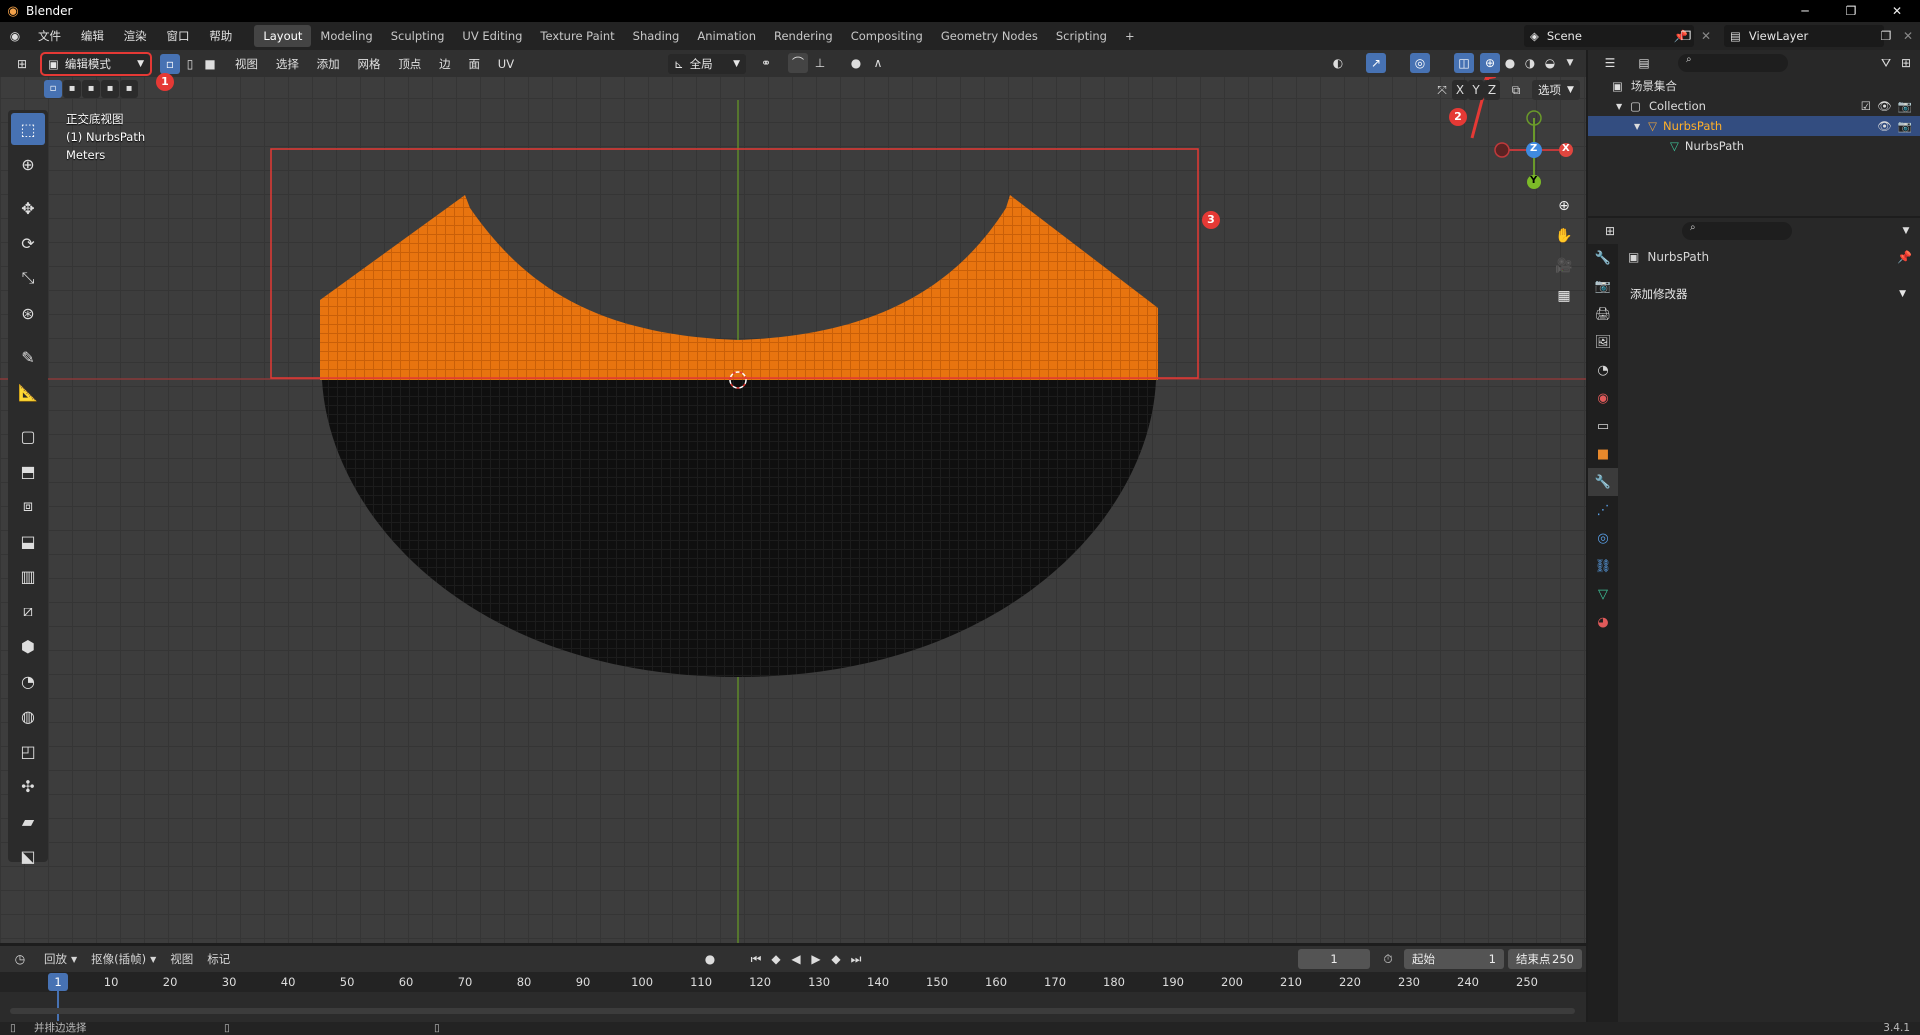 This screenshot has height=1035, width=1920. What do you see at coordinates (1754, 86) in the screenshot?
I see `outliner-row-scene: ▣ 场景集合` at bounding box center [1754, 86].